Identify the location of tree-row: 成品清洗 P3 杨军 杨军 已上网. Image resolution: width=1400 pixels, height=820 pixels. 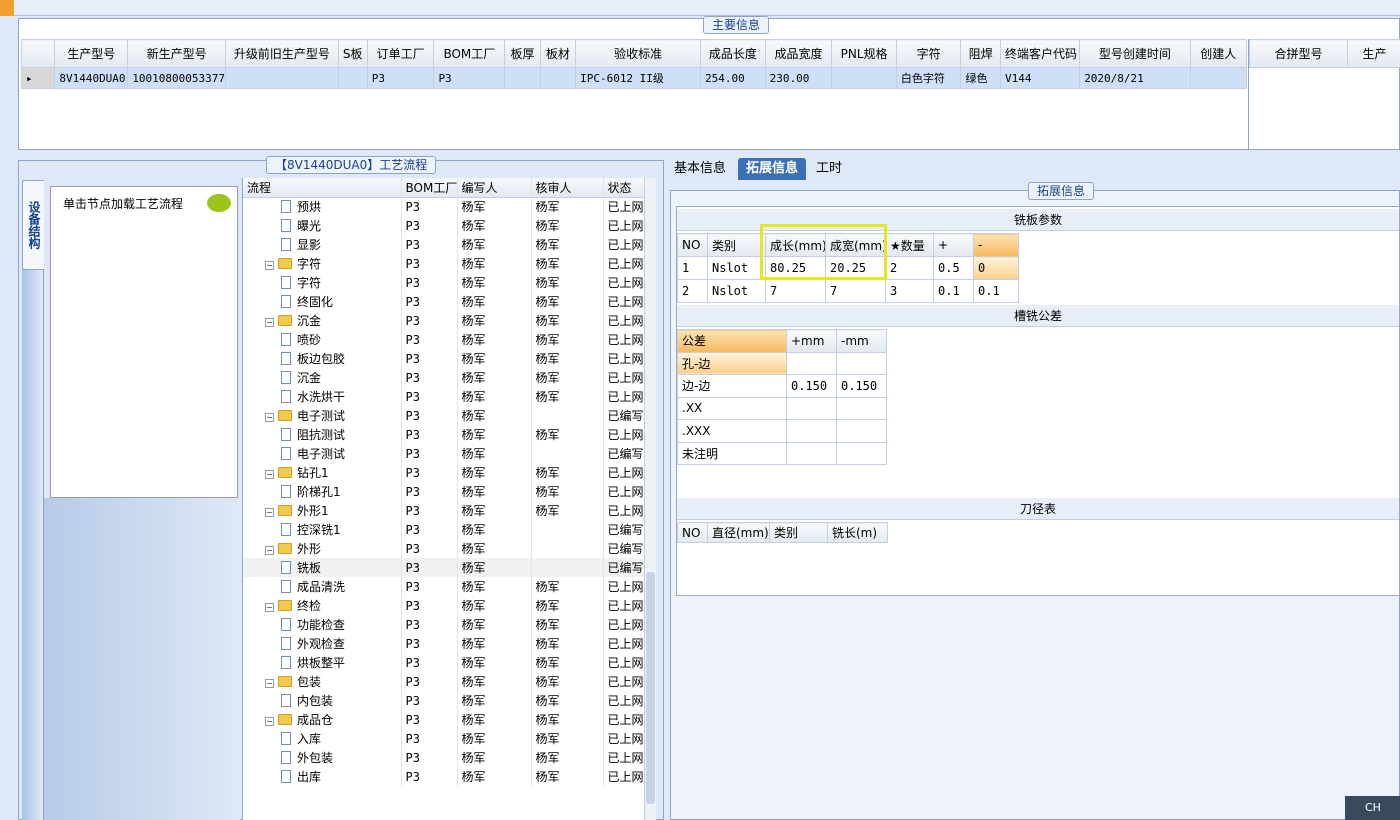
(449, 586).